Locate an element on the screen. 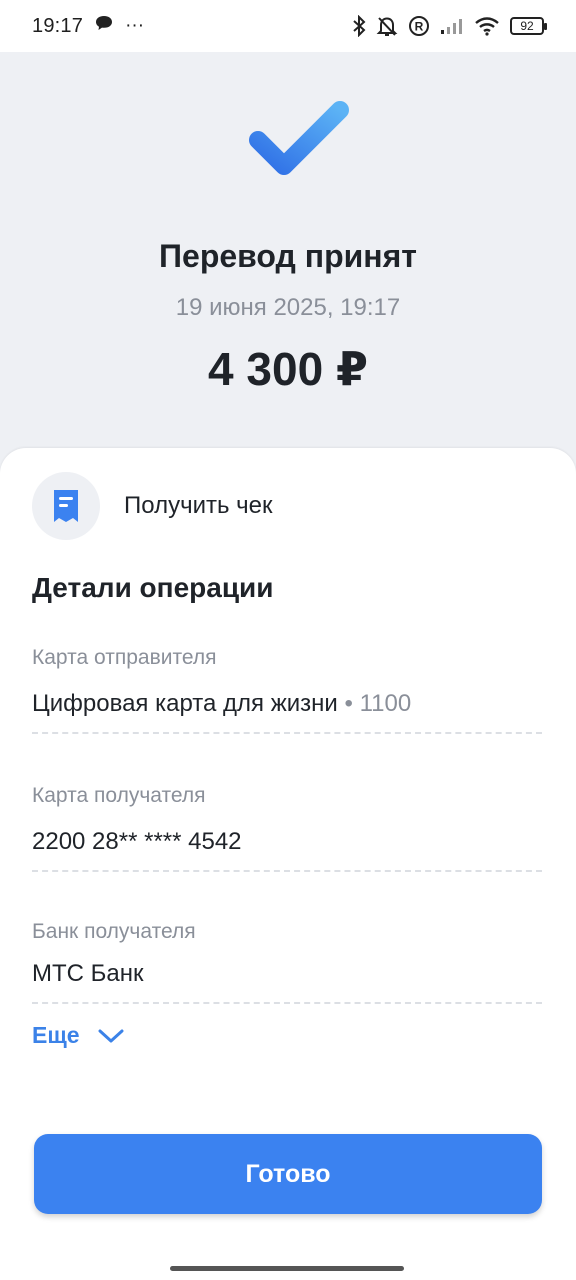 The height and width of the screenshot is (1280, 576). bell-off-icon is located at coordinates (387, 26).